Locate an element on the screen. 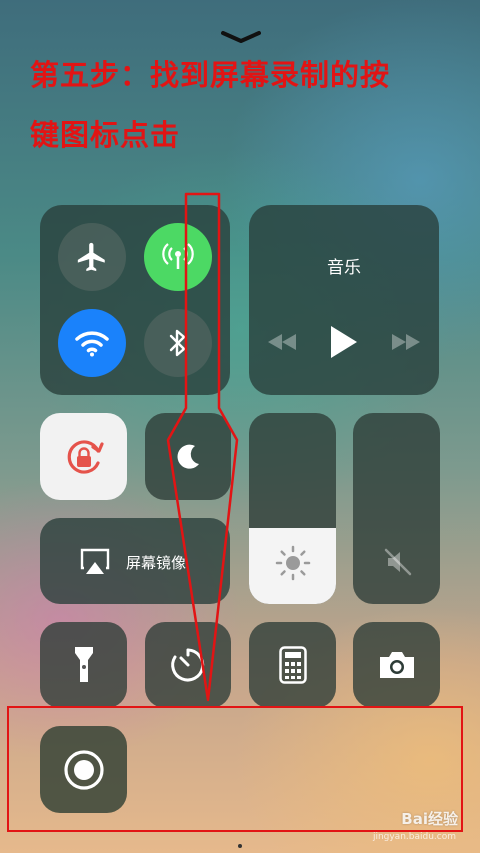 Image resolution: width=480 pixels, height=853 pixels. watermark-url: jingyan.baidu.com is located at coordinates (414, 837).